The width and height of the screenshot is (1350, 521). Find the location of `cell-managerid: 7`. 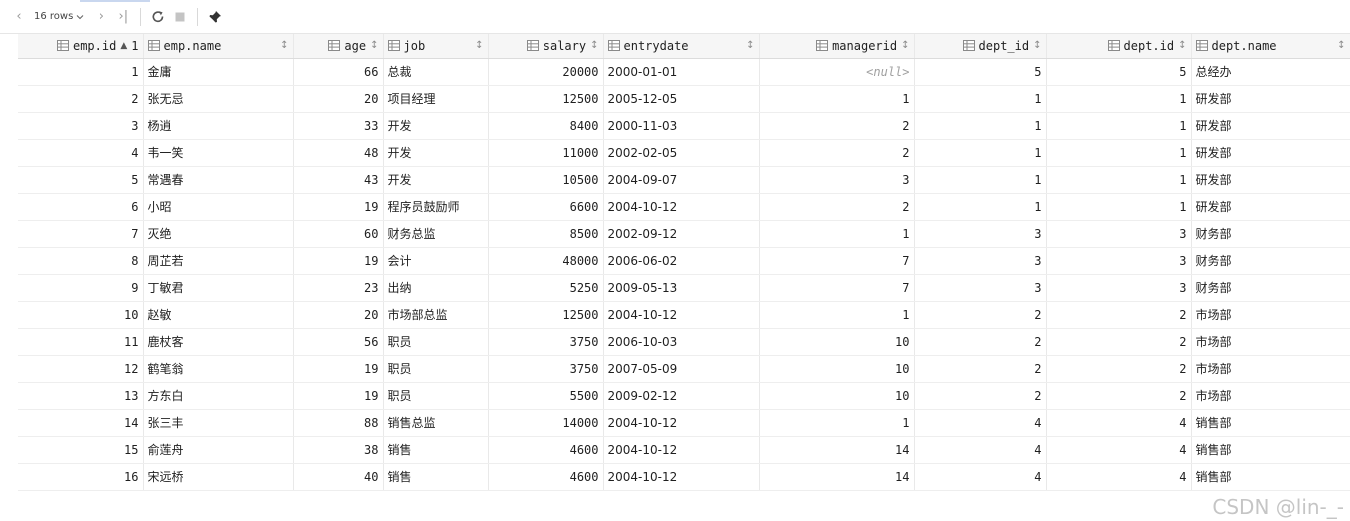

cell-managerid: 7 is located at coordinates (837, 261).